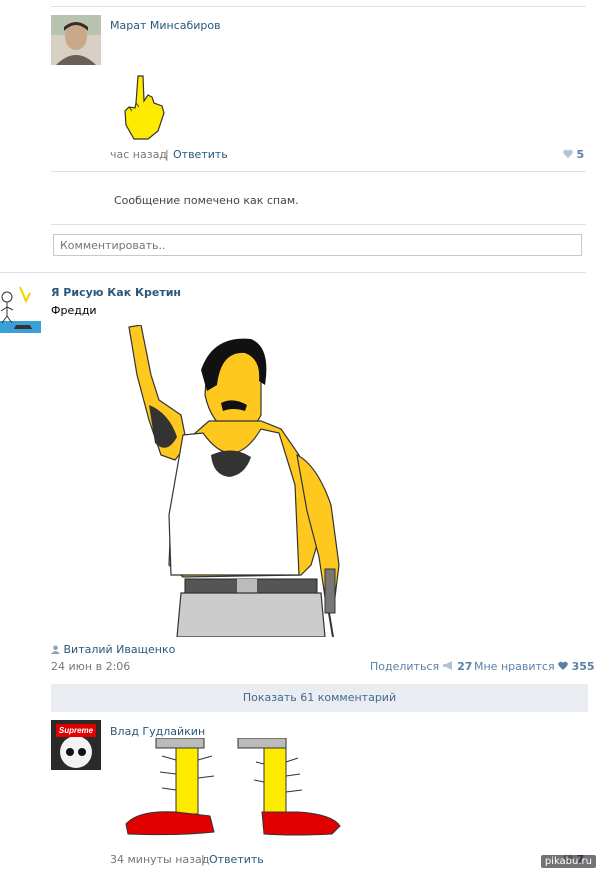  What do you see at coordinates (76, 730) in the screenshot?
I see `avatar-brand: Supreme` at bounding box center [76, 730].